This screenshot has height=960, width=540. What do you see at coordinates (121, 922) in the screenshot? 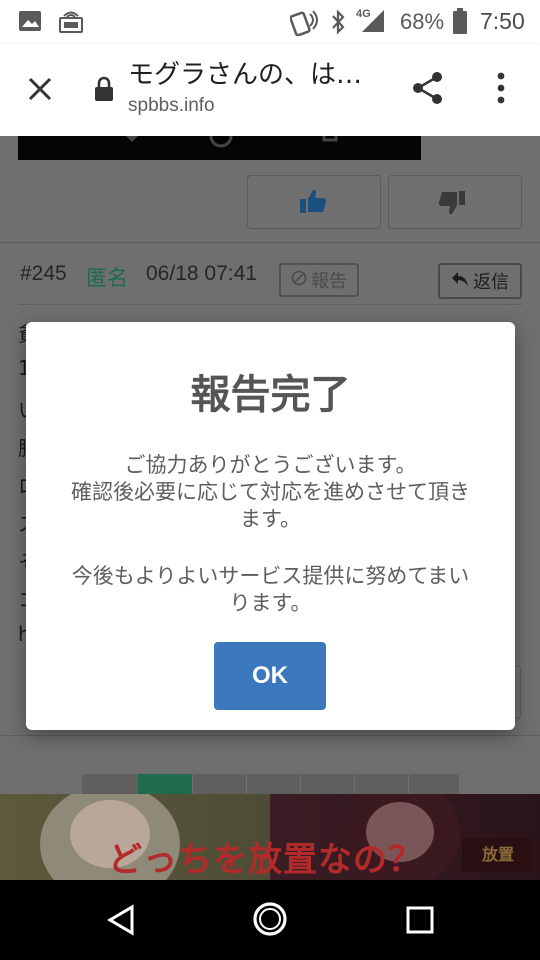
I see `back-icon` at bounding box center [121, 922].